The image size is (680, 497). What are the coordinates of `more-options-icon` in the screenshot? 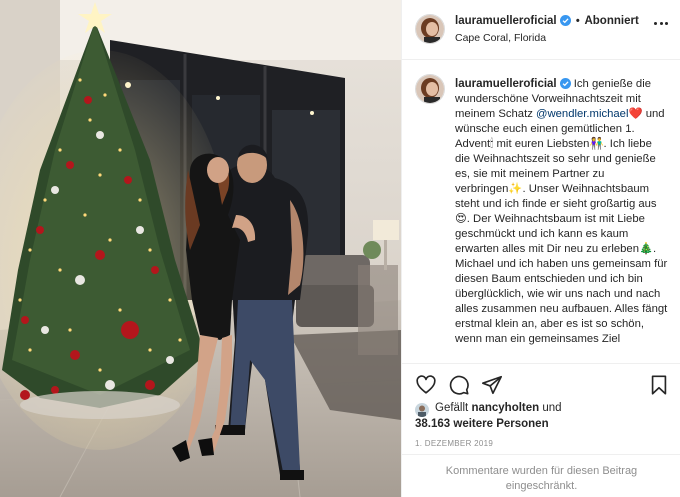 It's located at (661, 24).